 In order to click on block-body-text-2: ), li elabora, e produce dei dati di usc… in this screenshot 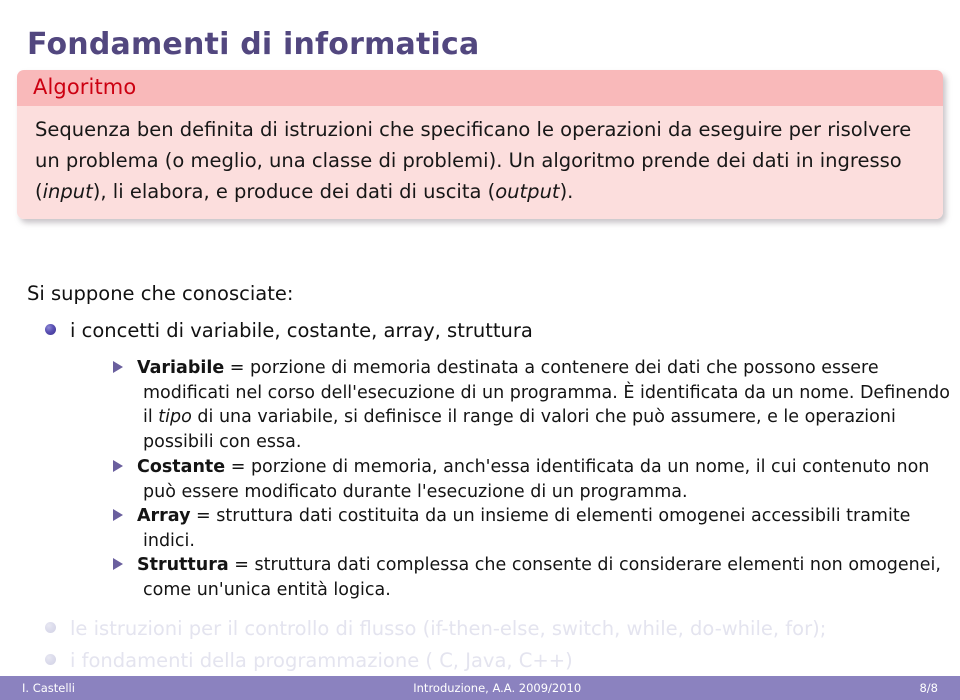, I will do `click(294, 191)`.